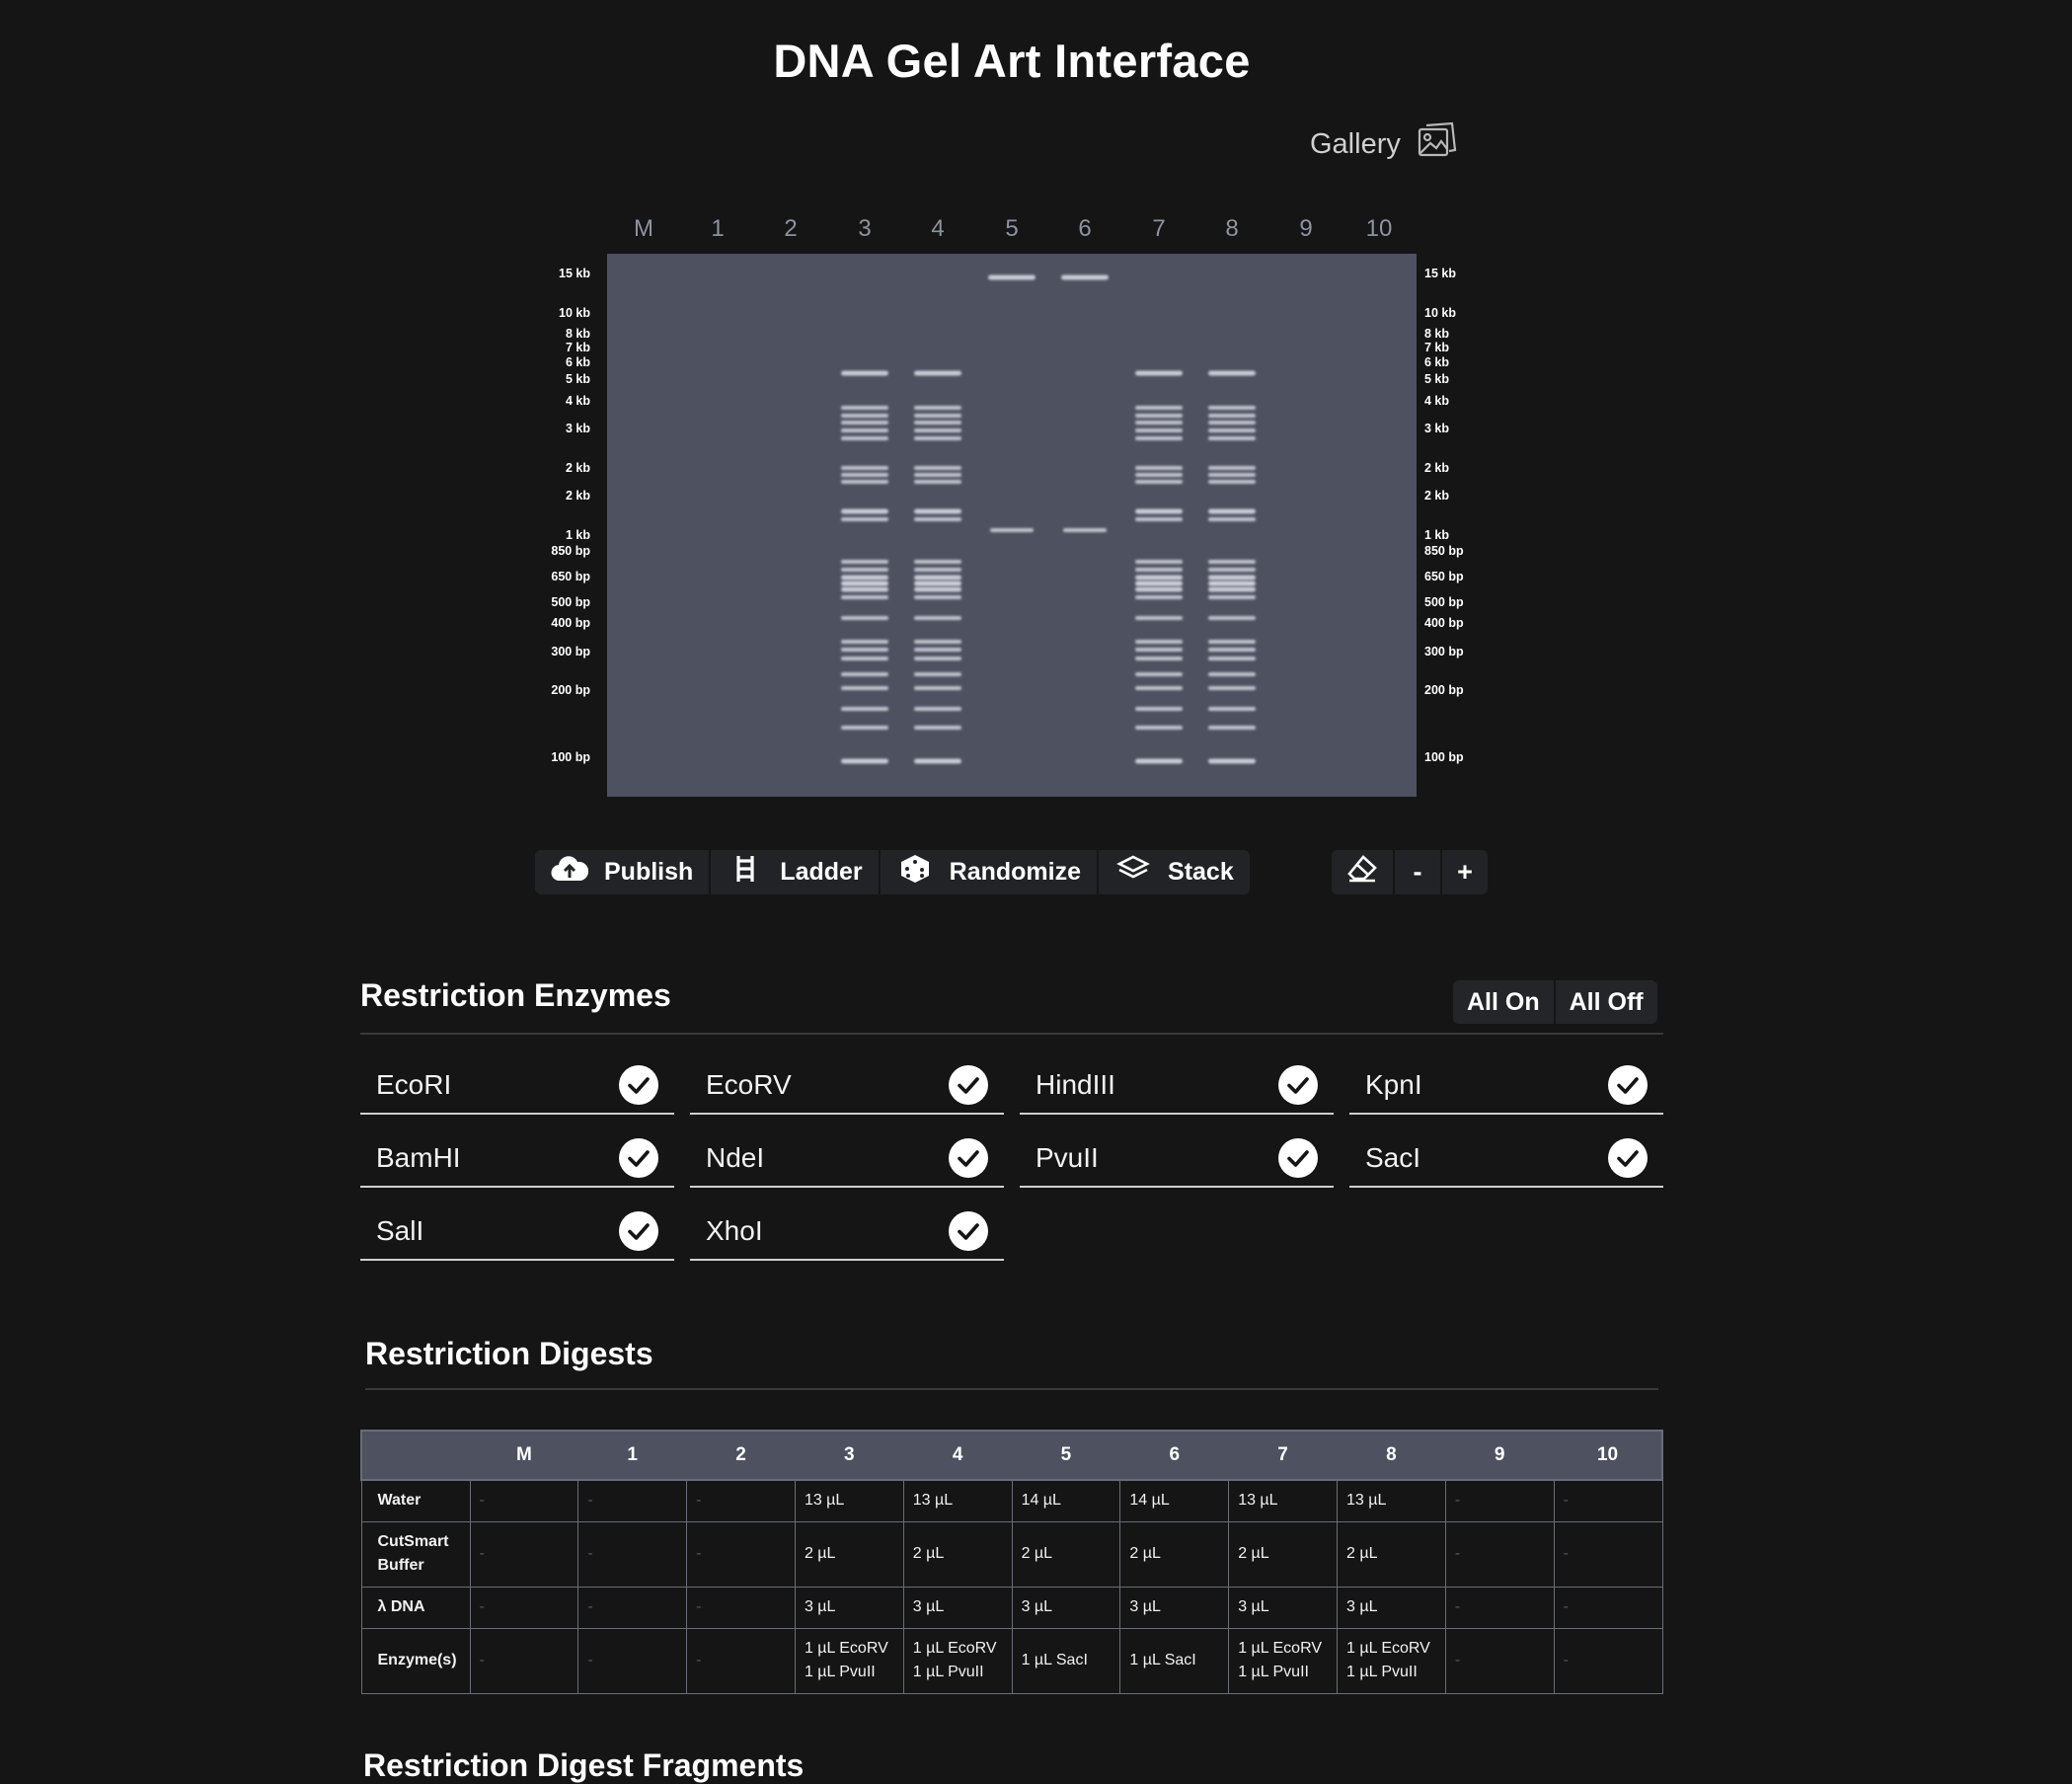  I want to click on publish-button: Publish, so click(623, 872).